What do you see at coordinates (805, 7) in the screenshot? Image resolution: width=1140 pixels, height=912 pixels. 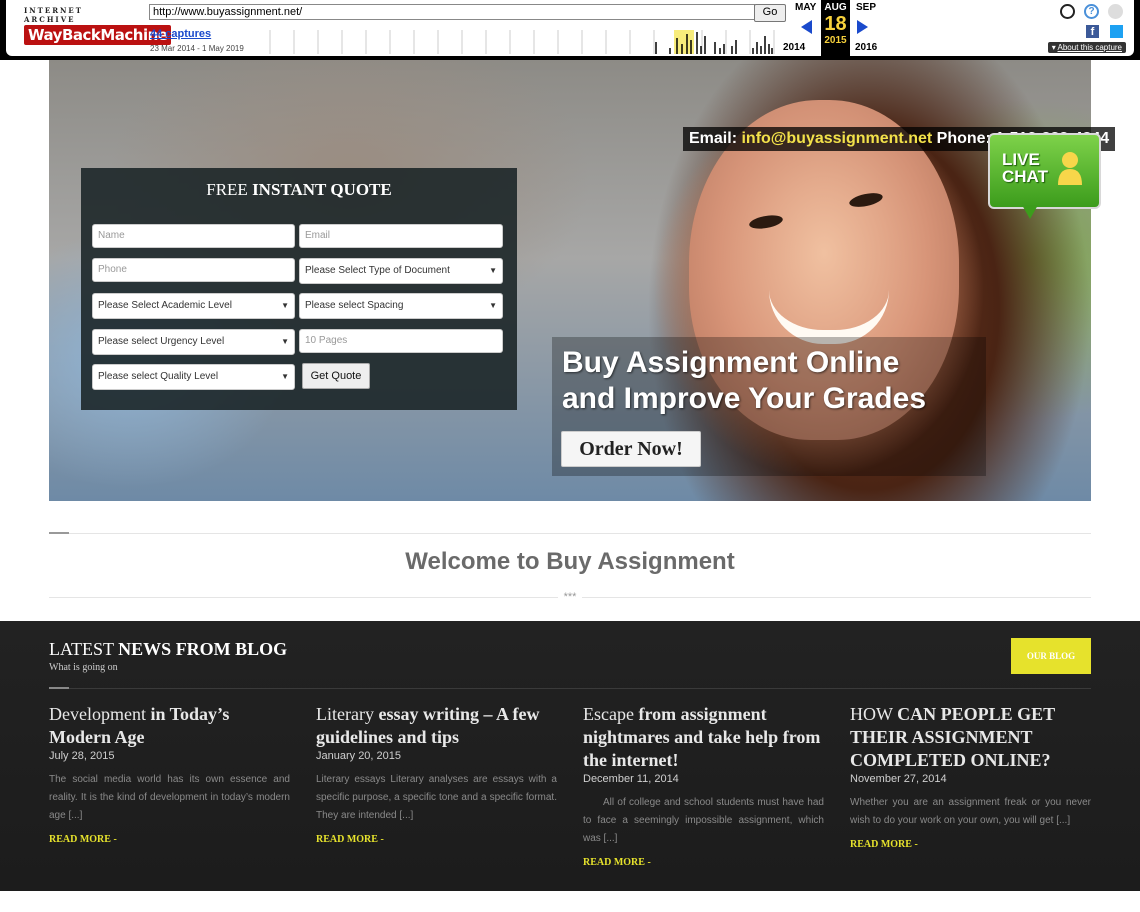 I see `wayback-prev-month: MAY` at bounding box center [805, 7].